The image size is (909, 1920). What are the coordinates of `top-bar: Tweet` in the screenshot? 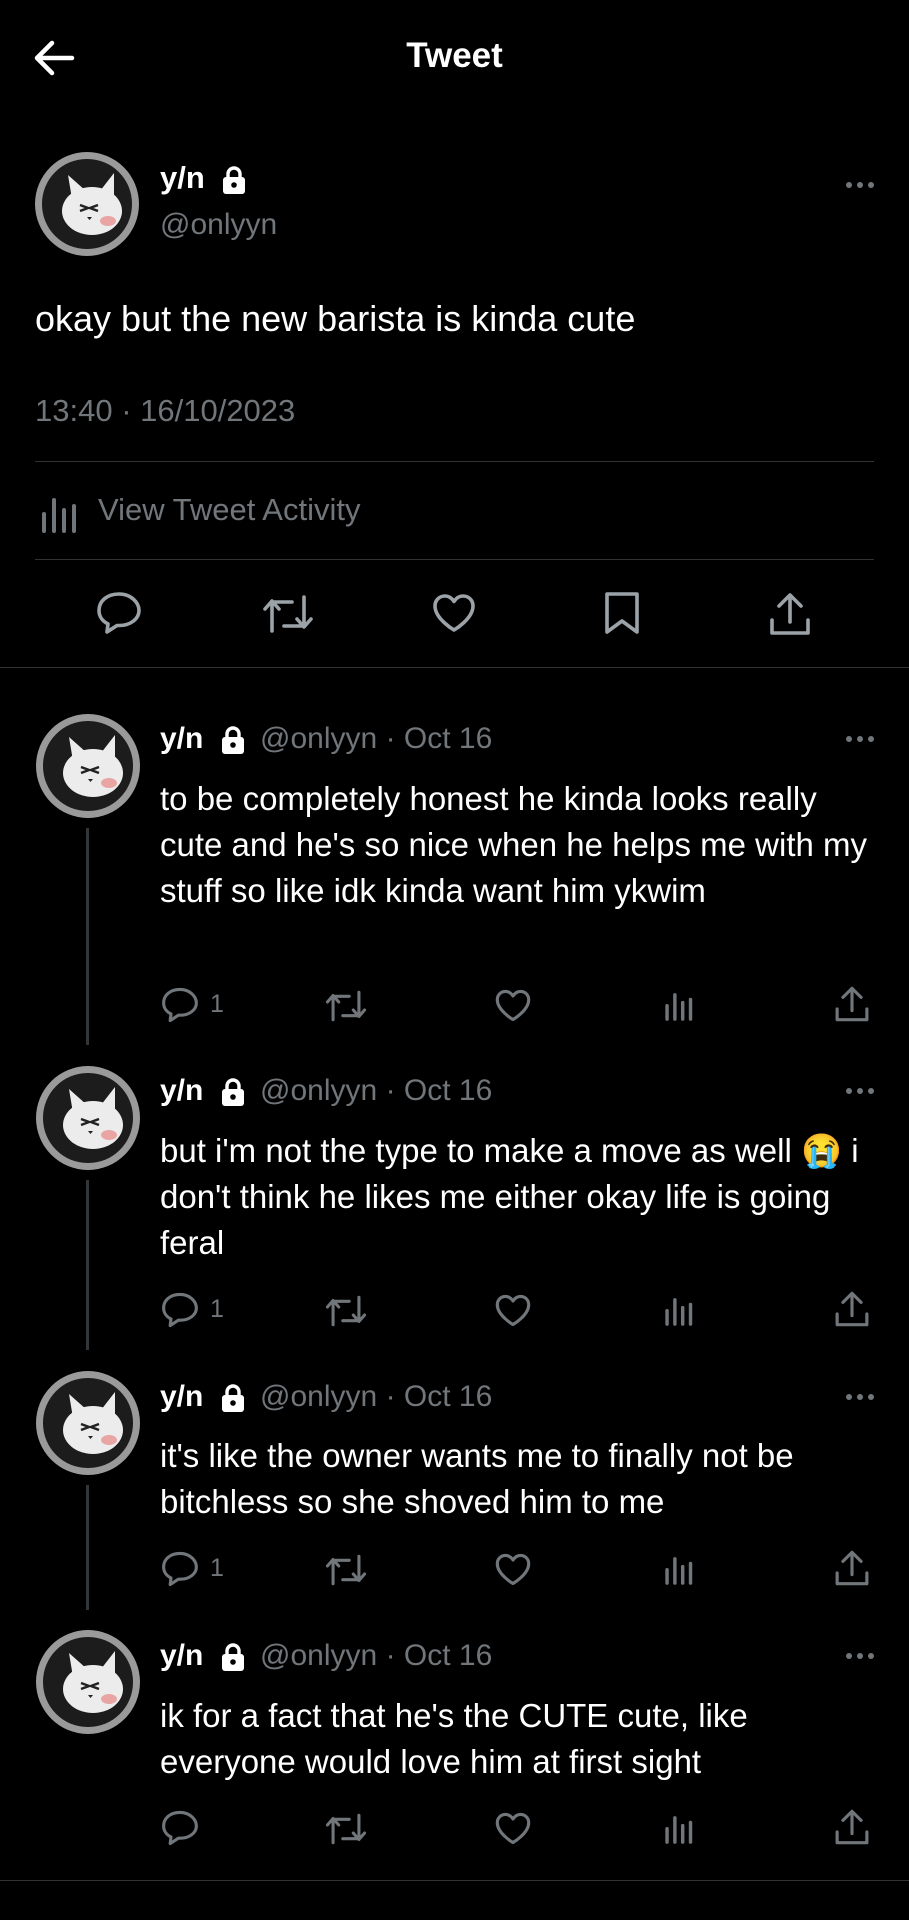 It's located at (454, 59).